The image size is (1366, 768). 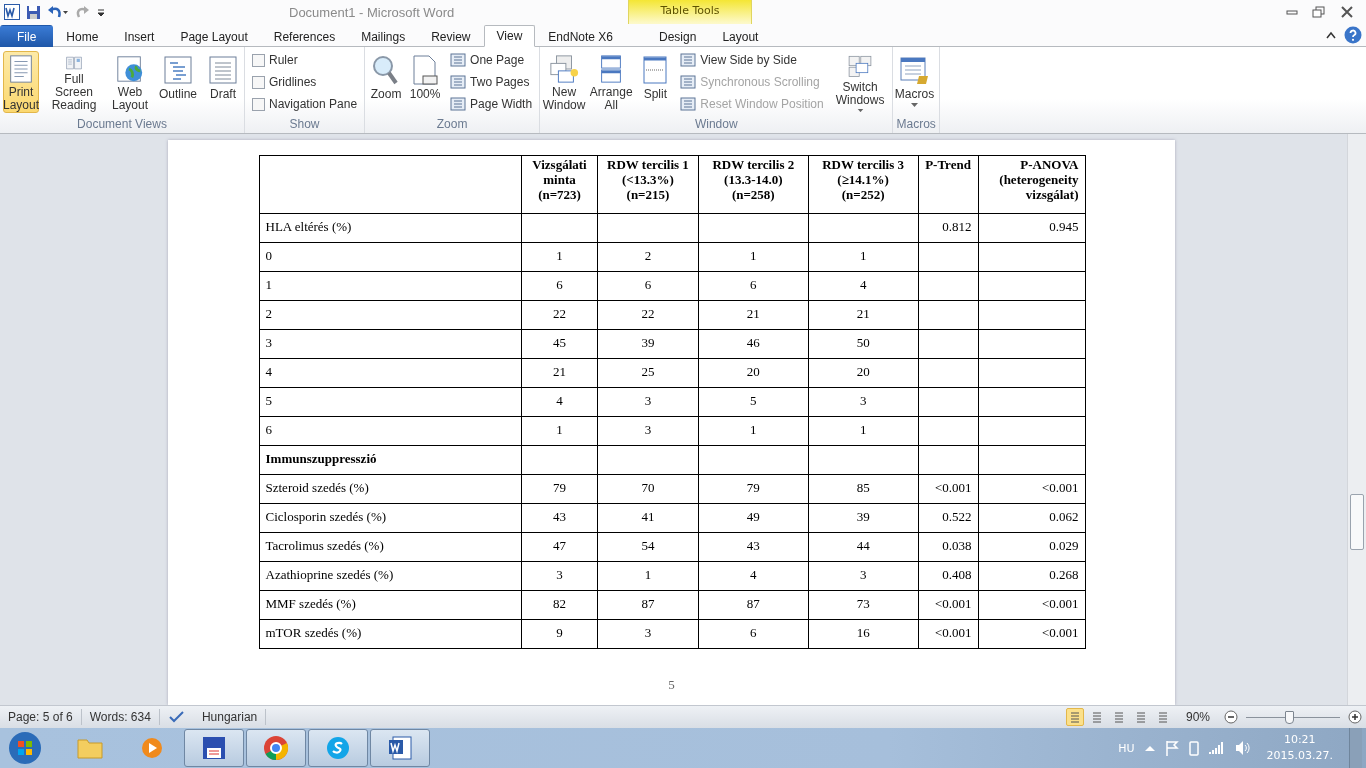 What do you see at coordinates (1242, 748) in the screenshot?
I see `speaker-icon` at bounding box center [1242, 748].